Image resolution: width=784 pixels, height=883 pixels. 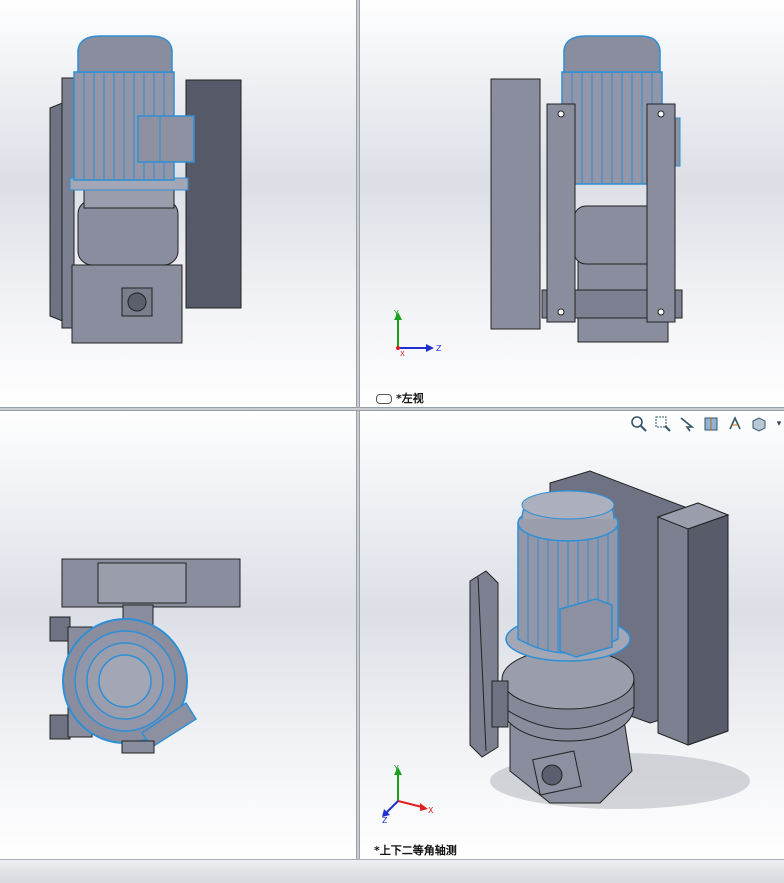 What do you see at coordinates (396, 313) in the screenshot?
I see `triad-y-label: Y` at bounding box center [396, 313].